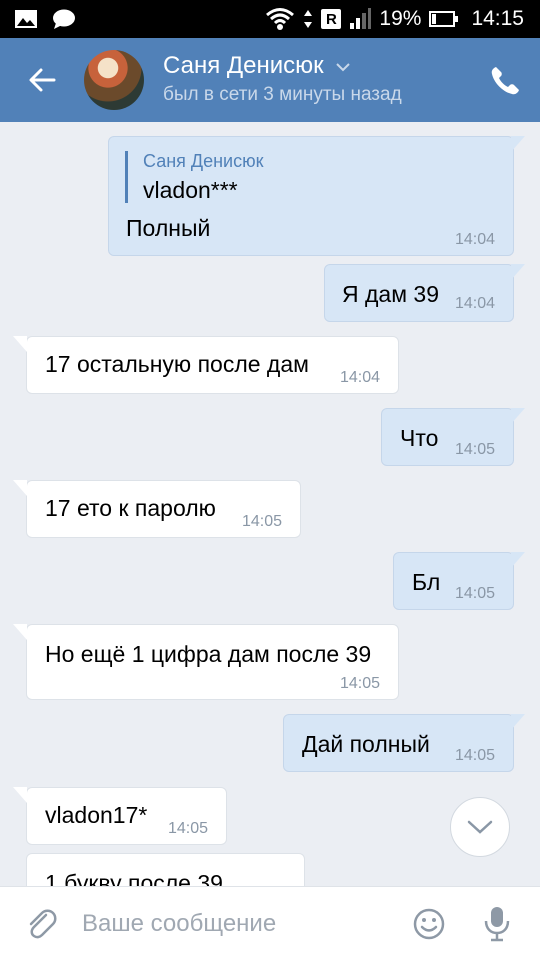  Describe the element at coordinates (177, 364) in the screenshot. I see `message-text: 17 остальную после дам` at that location.